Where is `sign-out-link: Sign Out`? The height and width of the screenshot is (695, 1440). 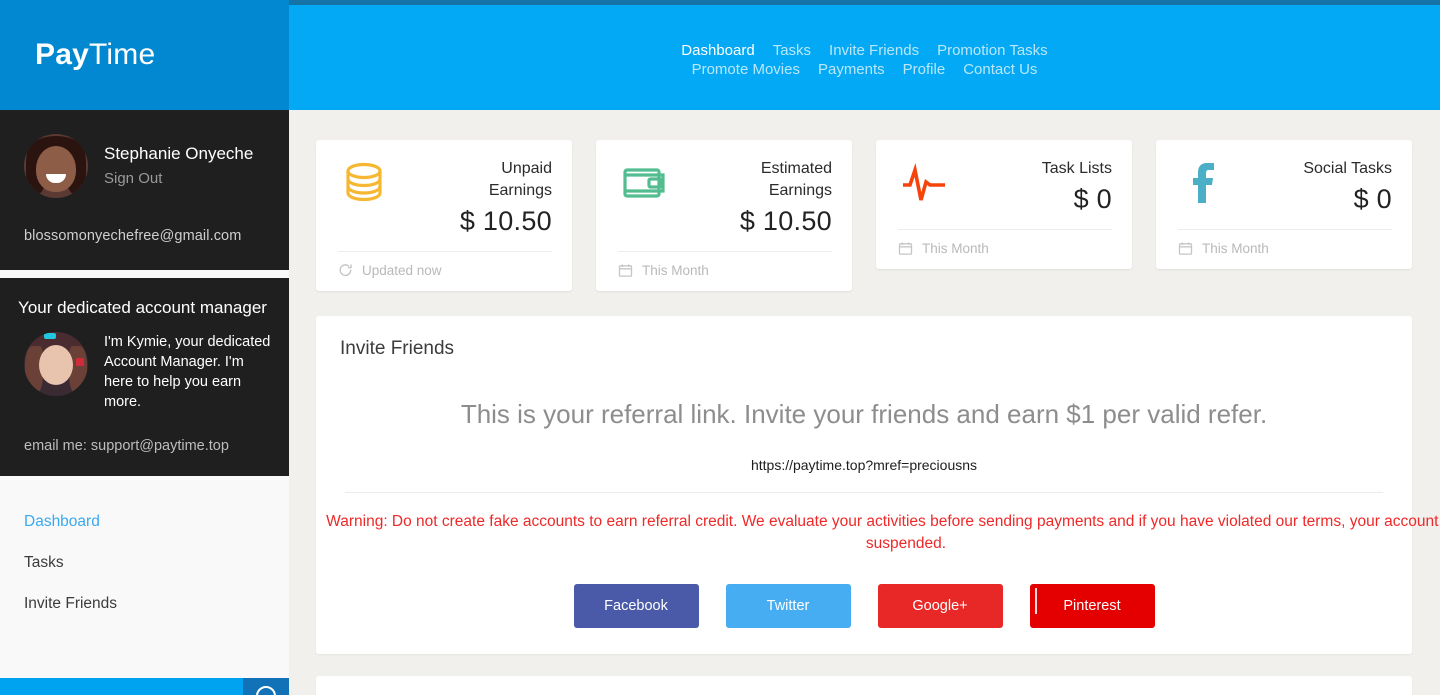 sign-out-link: Sign Out is located at coordinates (178, 179).